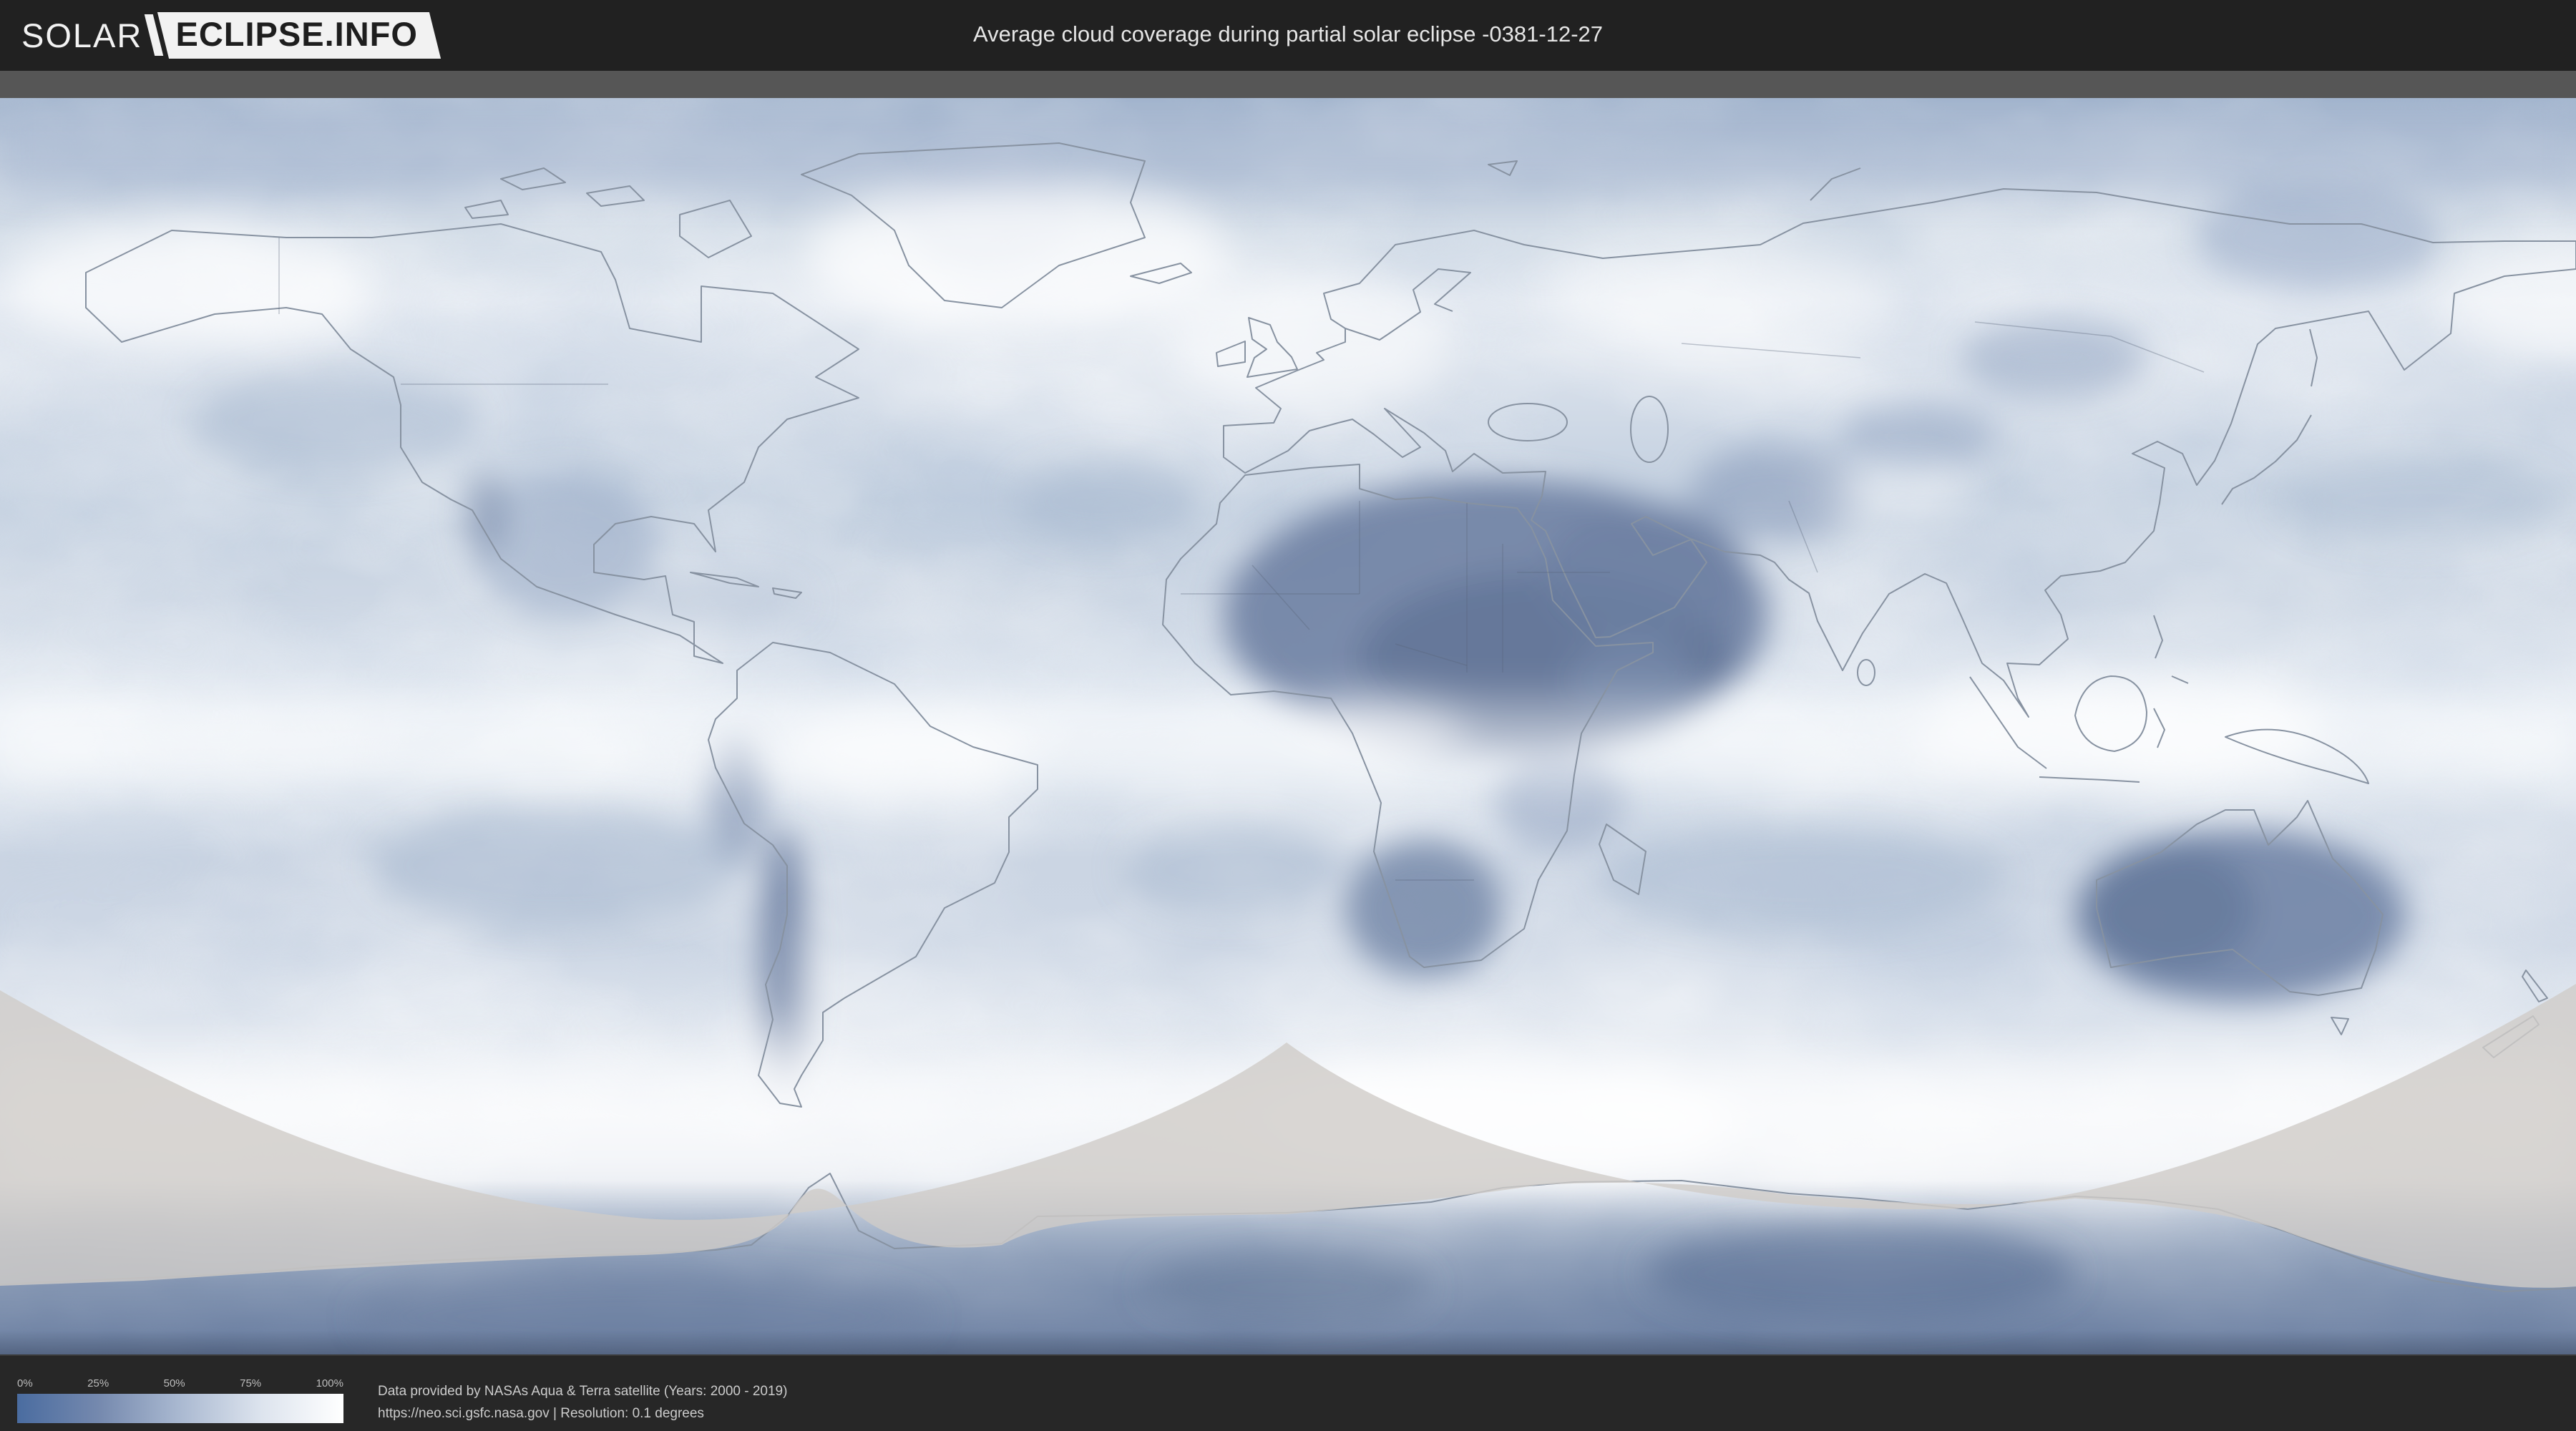 The width and height of the screenshot is (2576, 1431). I want to click on legend-tick: 25%, so click(98, 1384).